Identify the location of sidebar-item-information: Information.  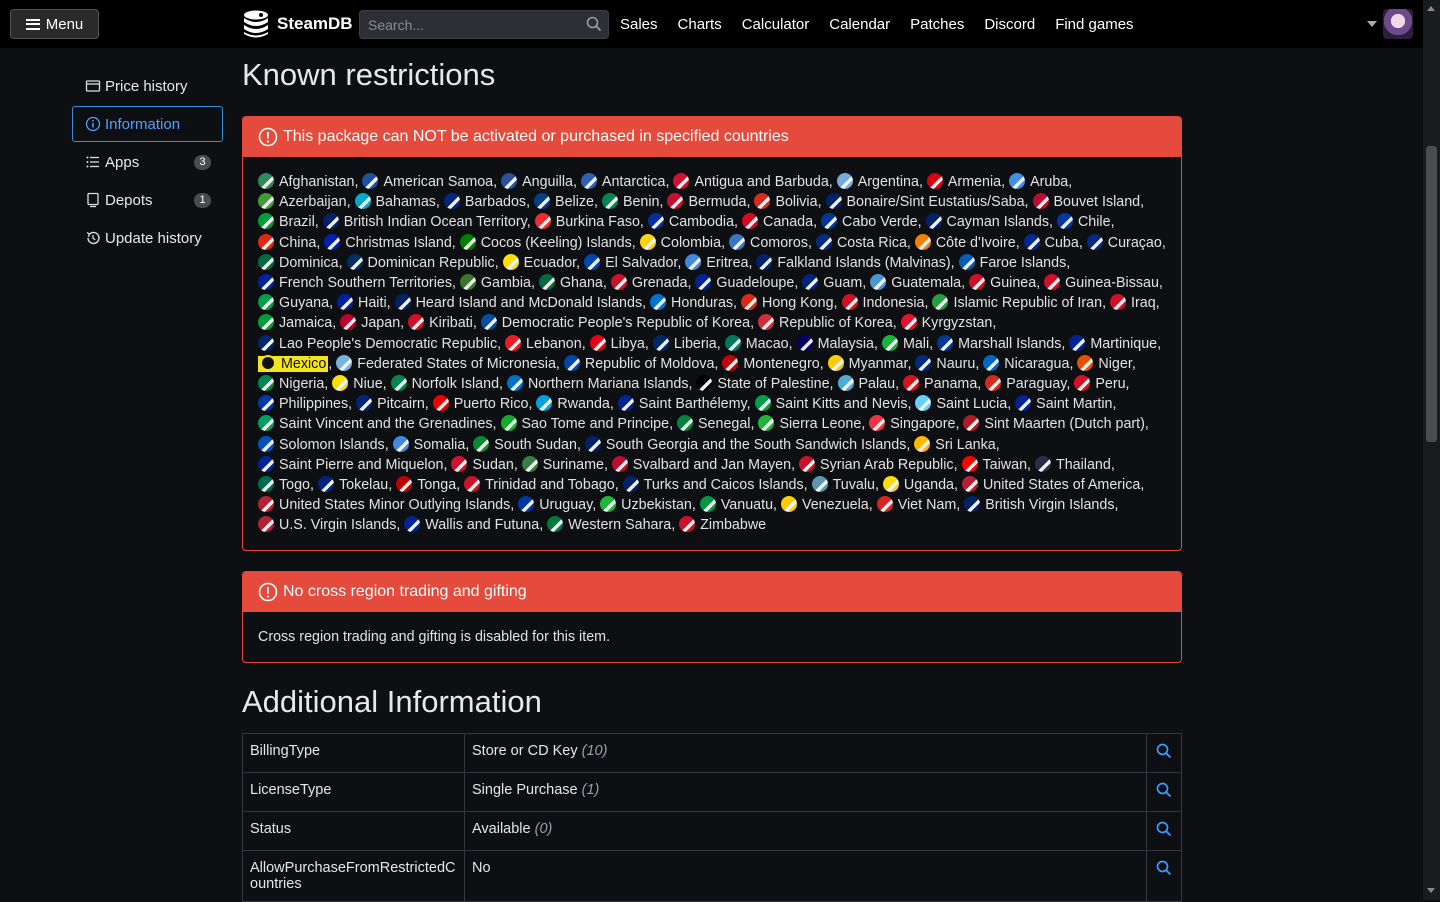
(147, 124).